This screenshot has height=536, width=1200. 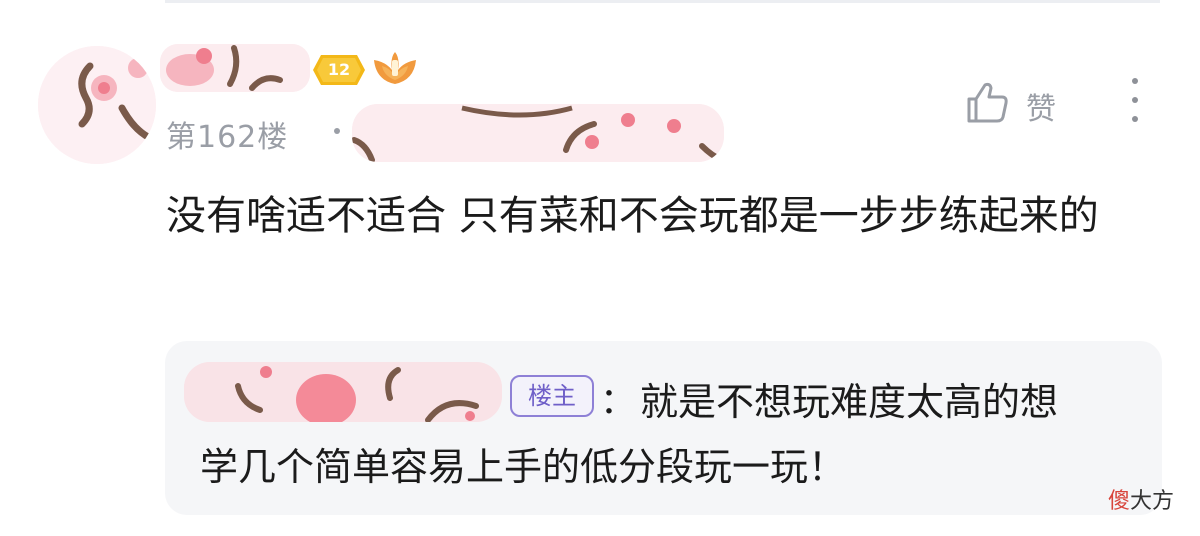 What do you see at coordinates (1041, 106) in the screenshot?
I see `like-label: 赞` at bounding box center [1041, 106].